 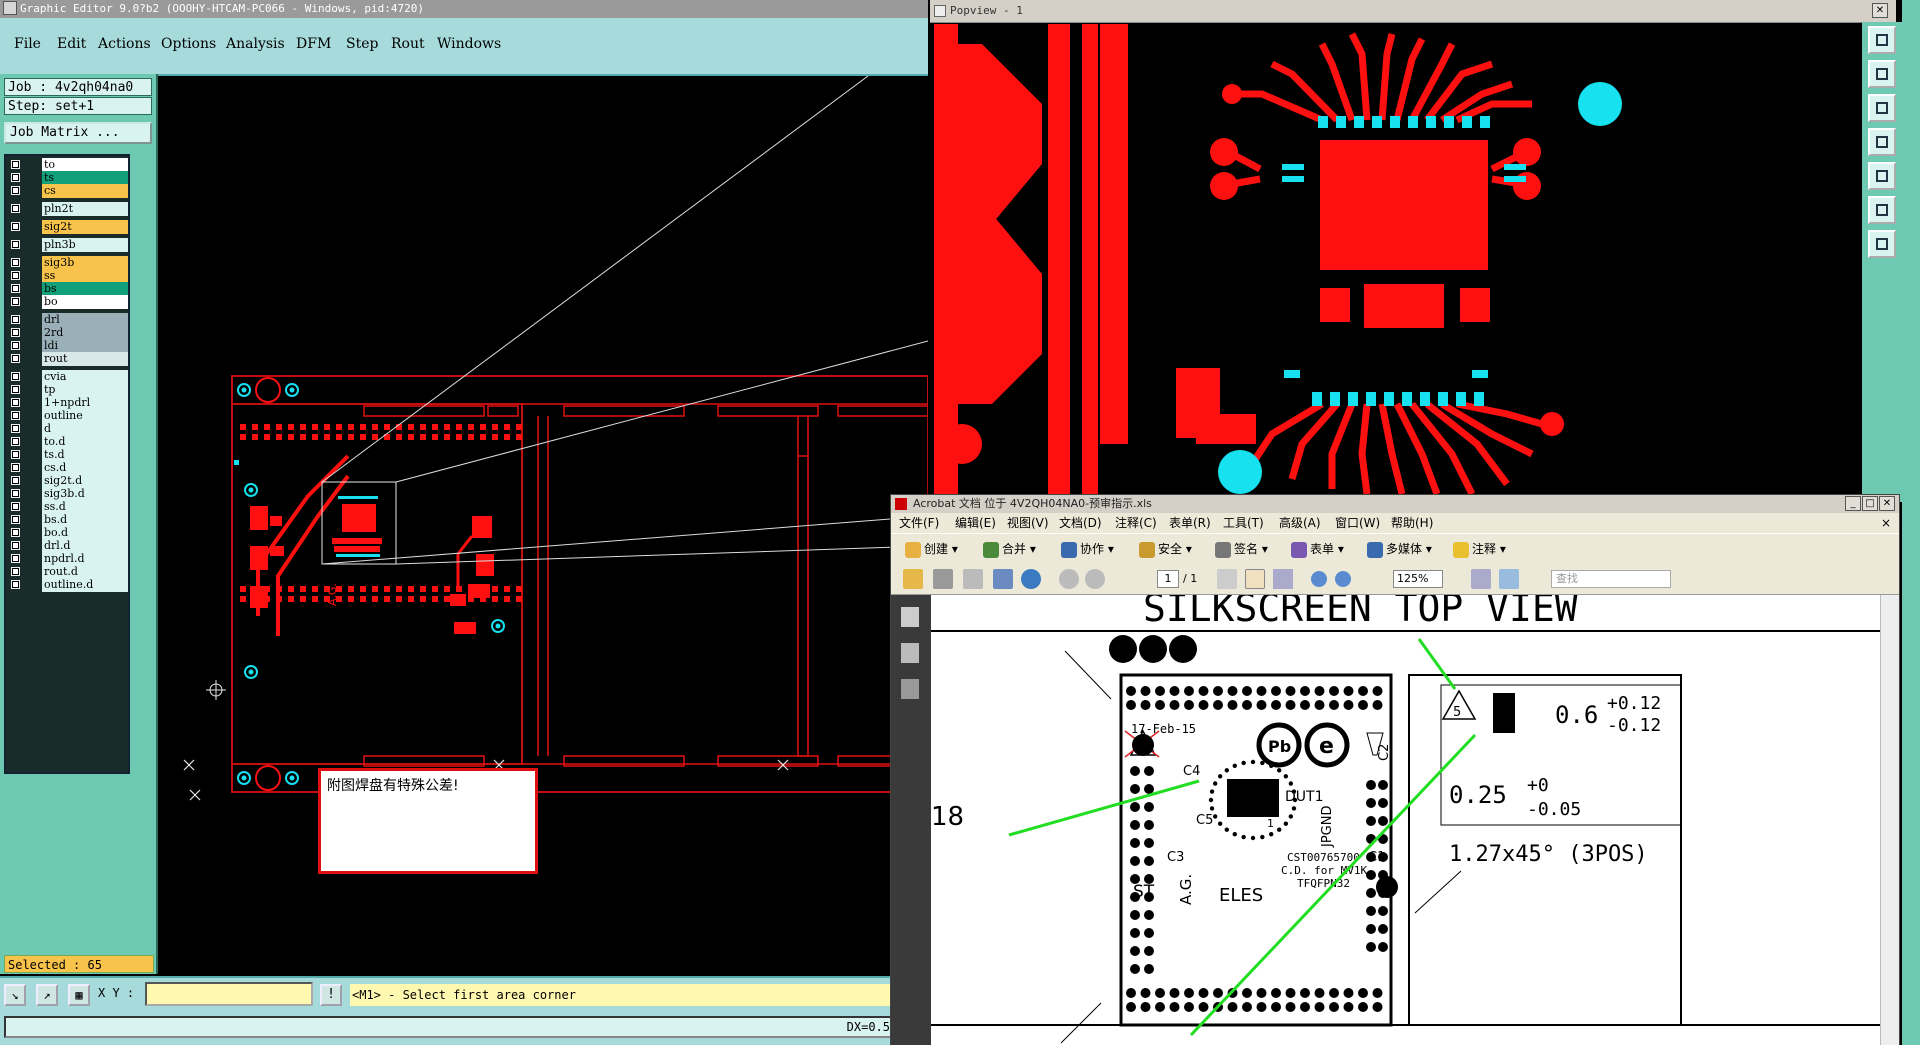 I want to click on layer-label: sig3b, so click(x=85, y=263).